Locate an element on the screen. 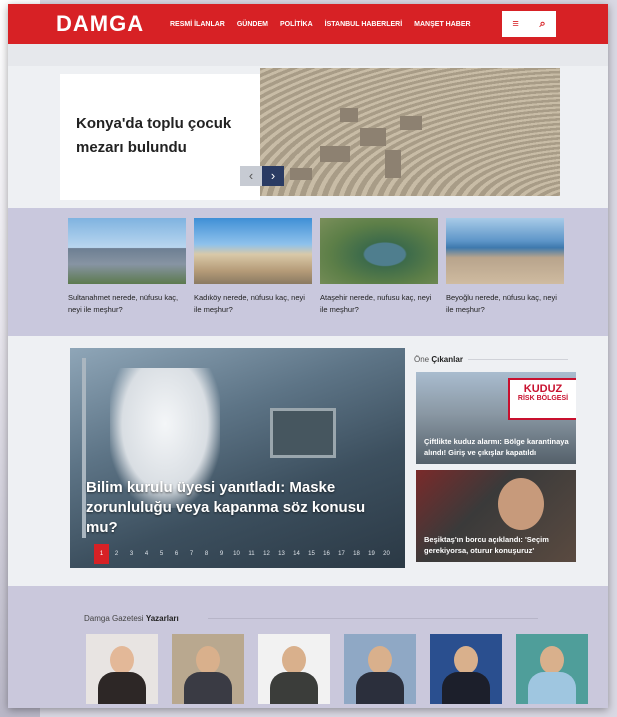  hero-card: Konya'da toplu çocuk mezarı bulundu is located at coordinates (160, 137).